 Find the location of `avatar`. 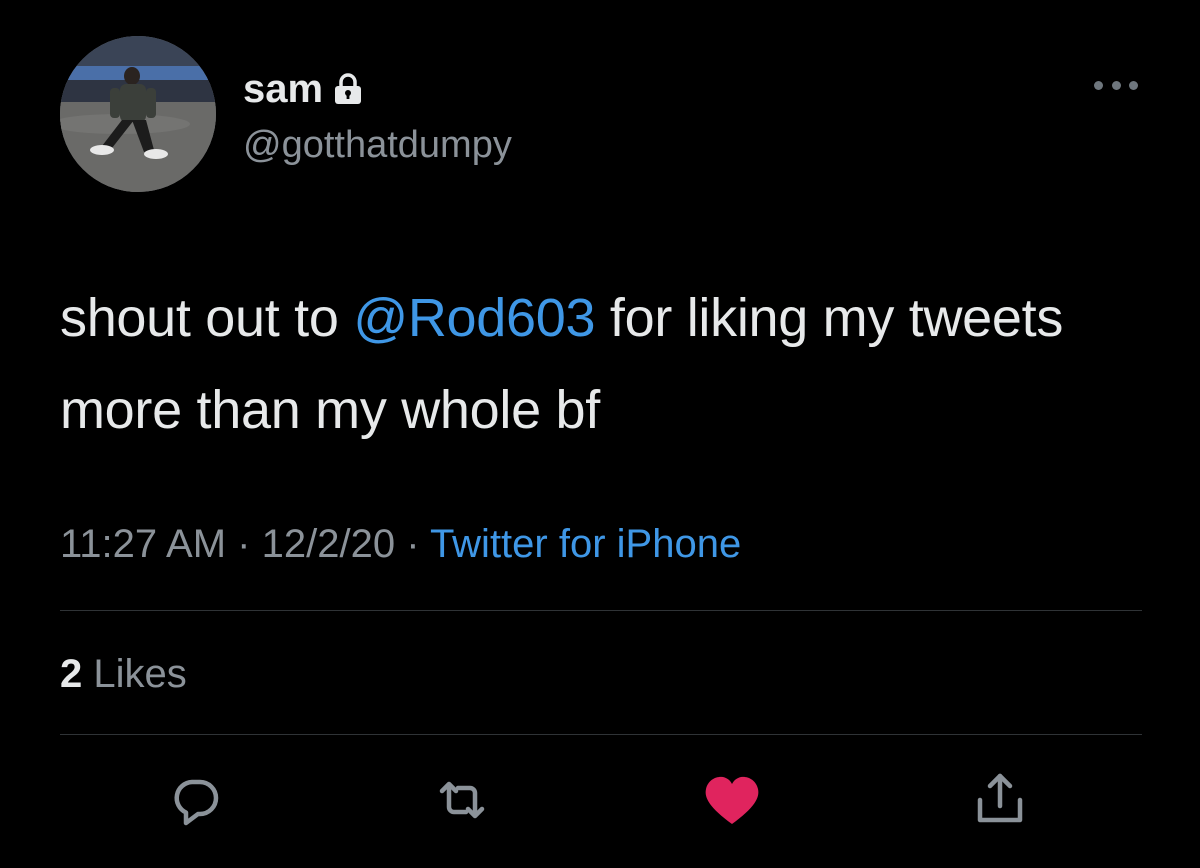

avatar is located at coordinates (138, 114).